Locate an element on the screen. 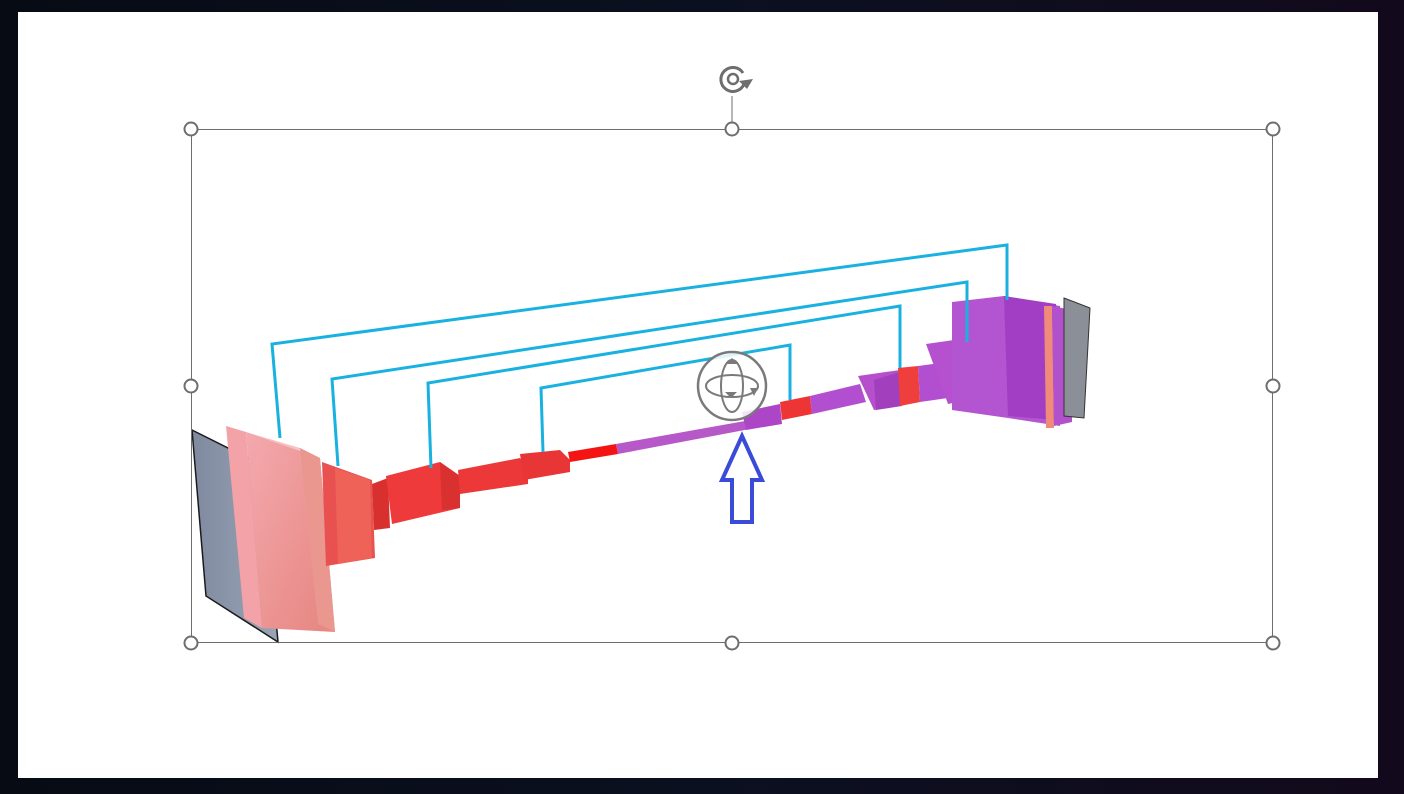  skip-connections is located at coordinates (639, 356).